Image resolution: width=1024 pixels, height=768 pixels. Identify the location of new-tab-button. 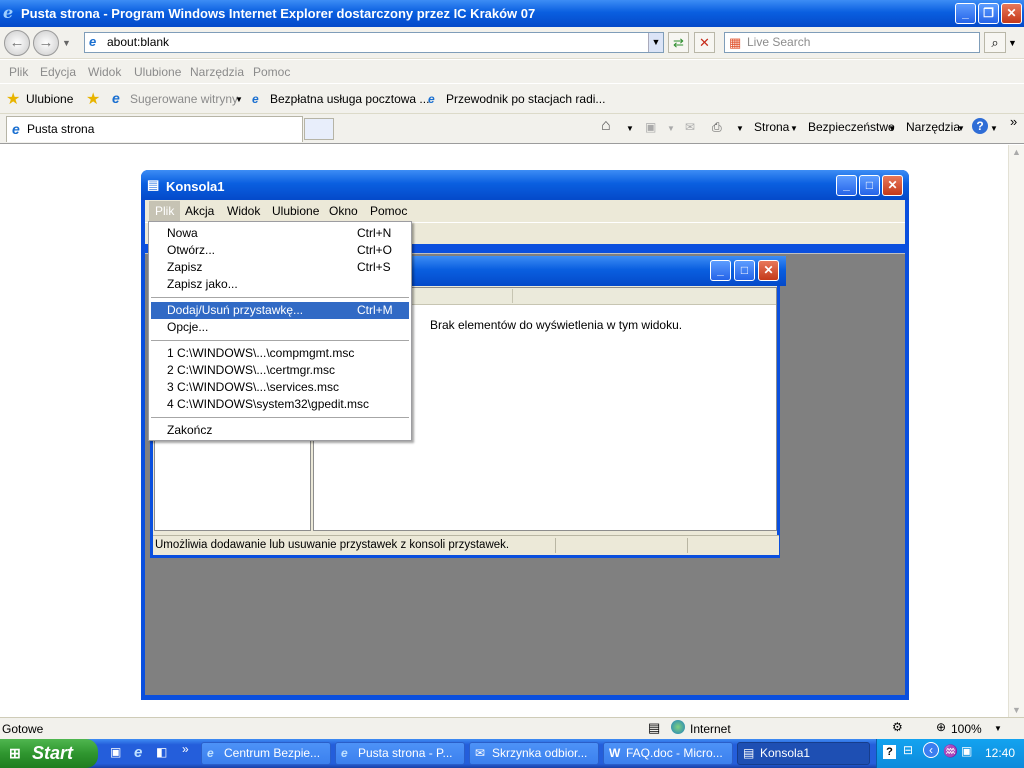
(319, 129).